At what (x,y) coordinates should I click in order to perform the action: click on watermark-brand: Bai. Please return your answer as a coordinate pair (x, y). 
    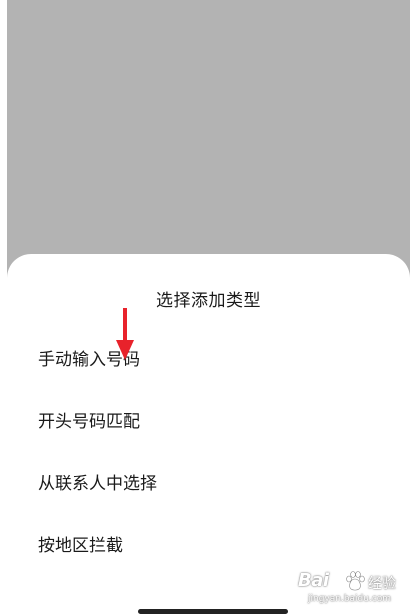
    Looking at the image, I should click on (313, 580).